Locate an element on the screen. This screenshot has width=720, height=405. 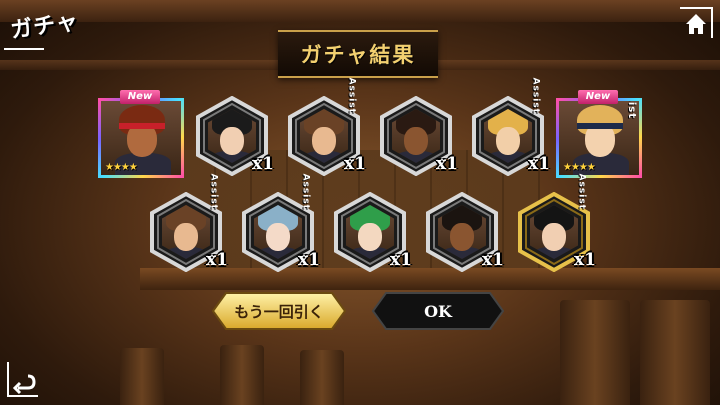
ok-button: OK is located at coordinates (438, 311).